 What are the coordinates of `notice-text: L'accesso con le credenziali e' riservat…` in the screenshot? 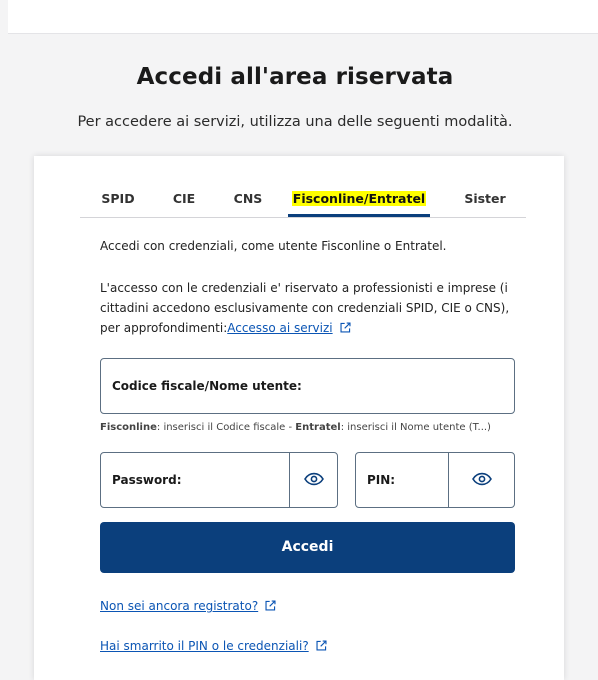 It's located at (315, 309).